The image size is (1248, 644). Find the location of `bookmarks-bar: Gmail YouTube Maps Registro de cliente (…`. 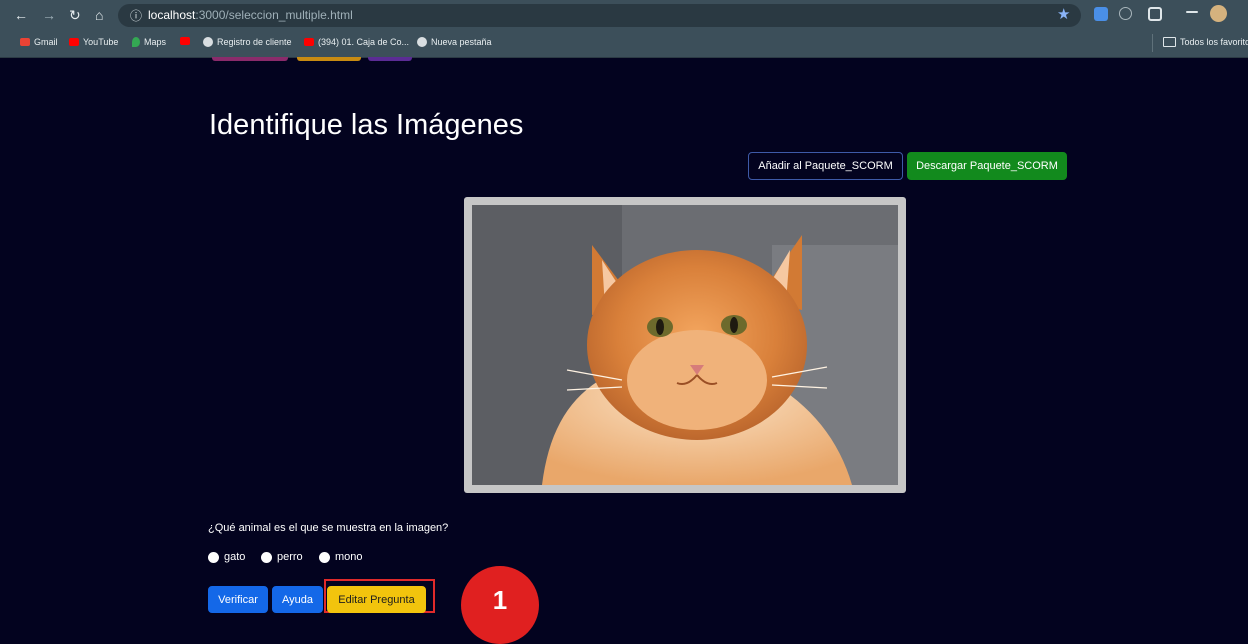

bookmarks-bar: Gmail YouTube Maps Registro de cliente (… is located at coordinates (624, 44).